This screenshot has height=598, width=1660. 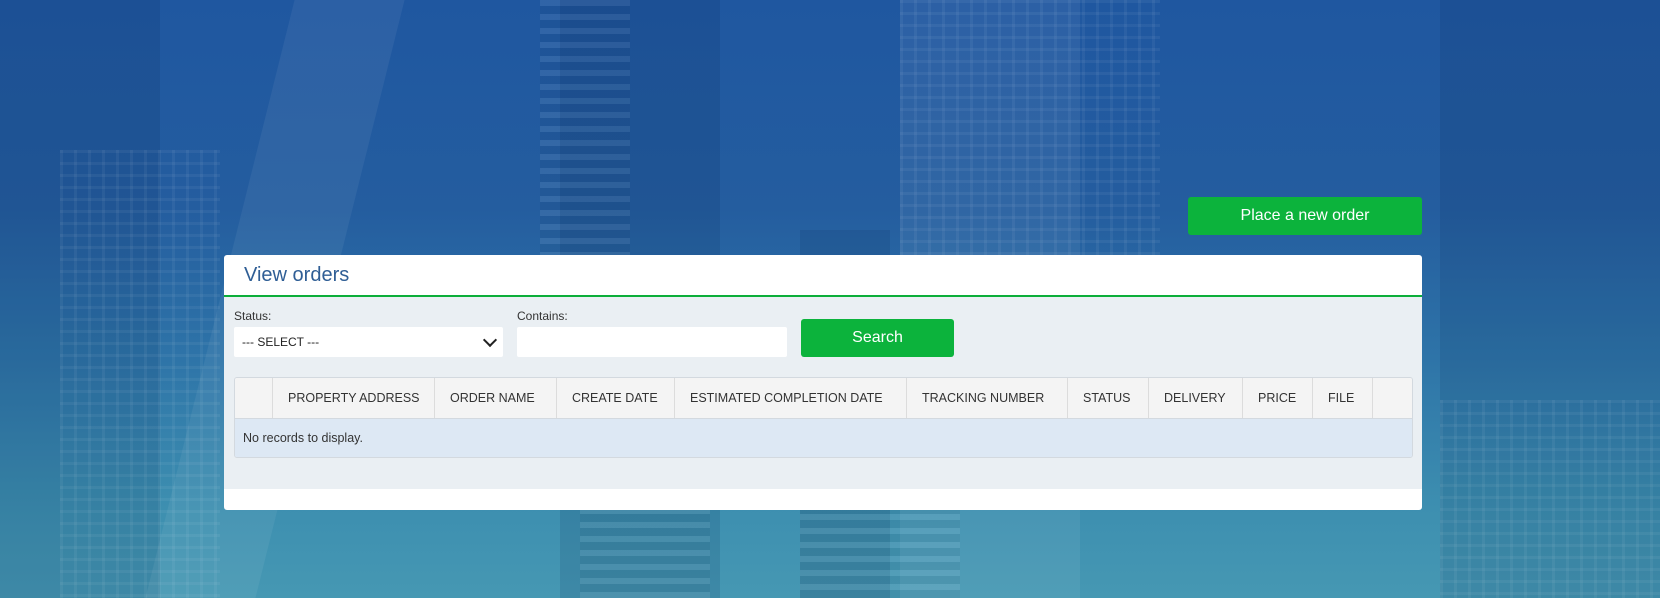 What do you see at coordinates (823, 438) in the screenshot?
I see `no-records-message: No records to display.` at bounding box center [823, 438].